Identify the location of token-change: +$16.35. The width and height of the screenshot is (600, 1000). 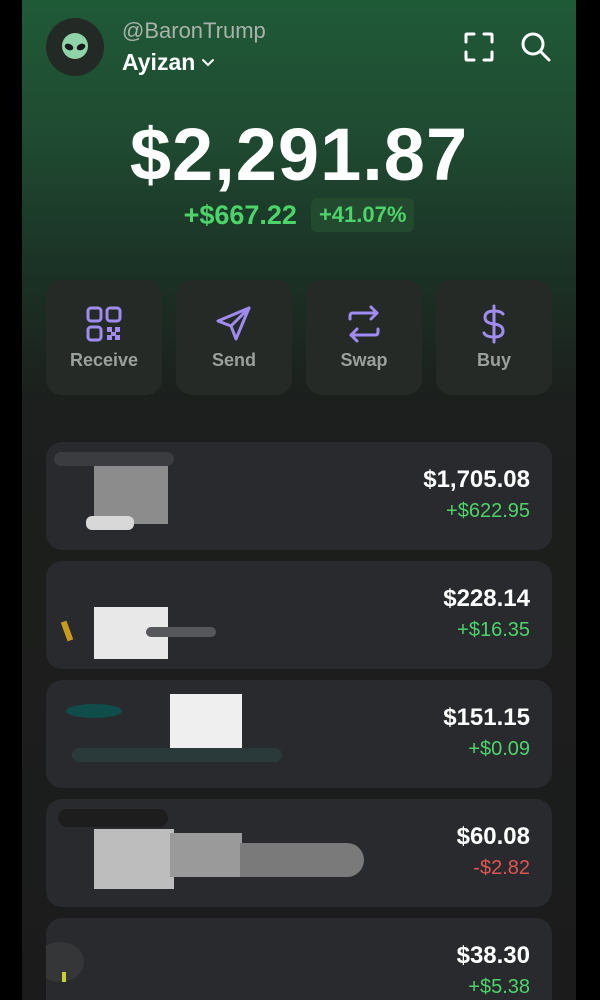
(493, 630).